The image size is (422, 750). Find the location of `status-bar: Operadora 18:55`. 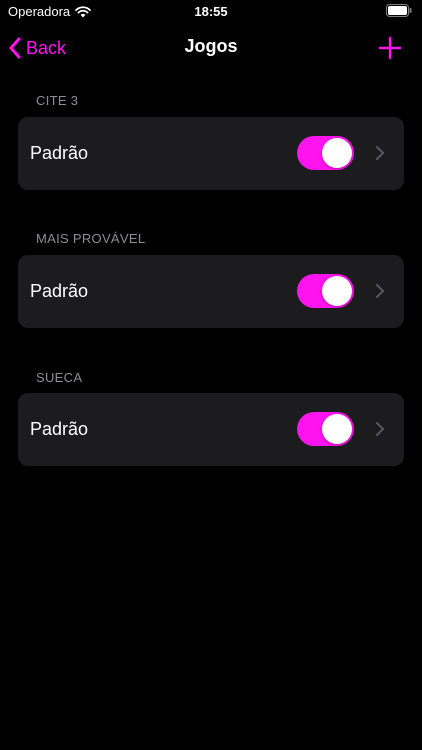

status-bar: Operadora 18:55 is located at coordinates (211, 12).